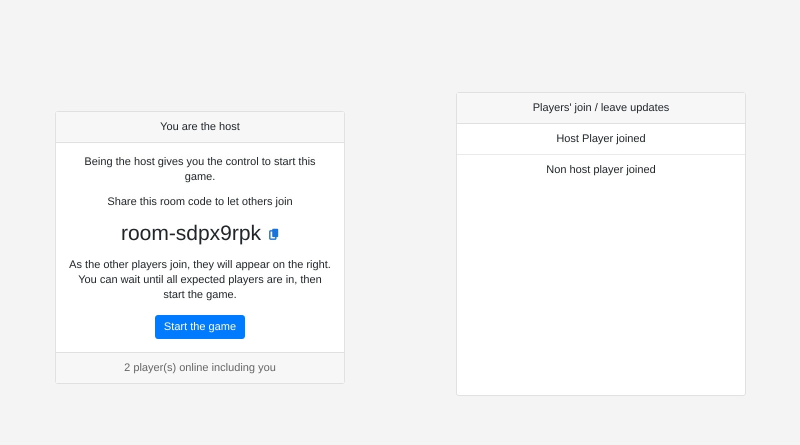 The width and height of the screenshot is (800, 445). Describe the element at coordinates (200, 202) in the screenshot. I see `share-hint: Share this room code to let others join` at that location.